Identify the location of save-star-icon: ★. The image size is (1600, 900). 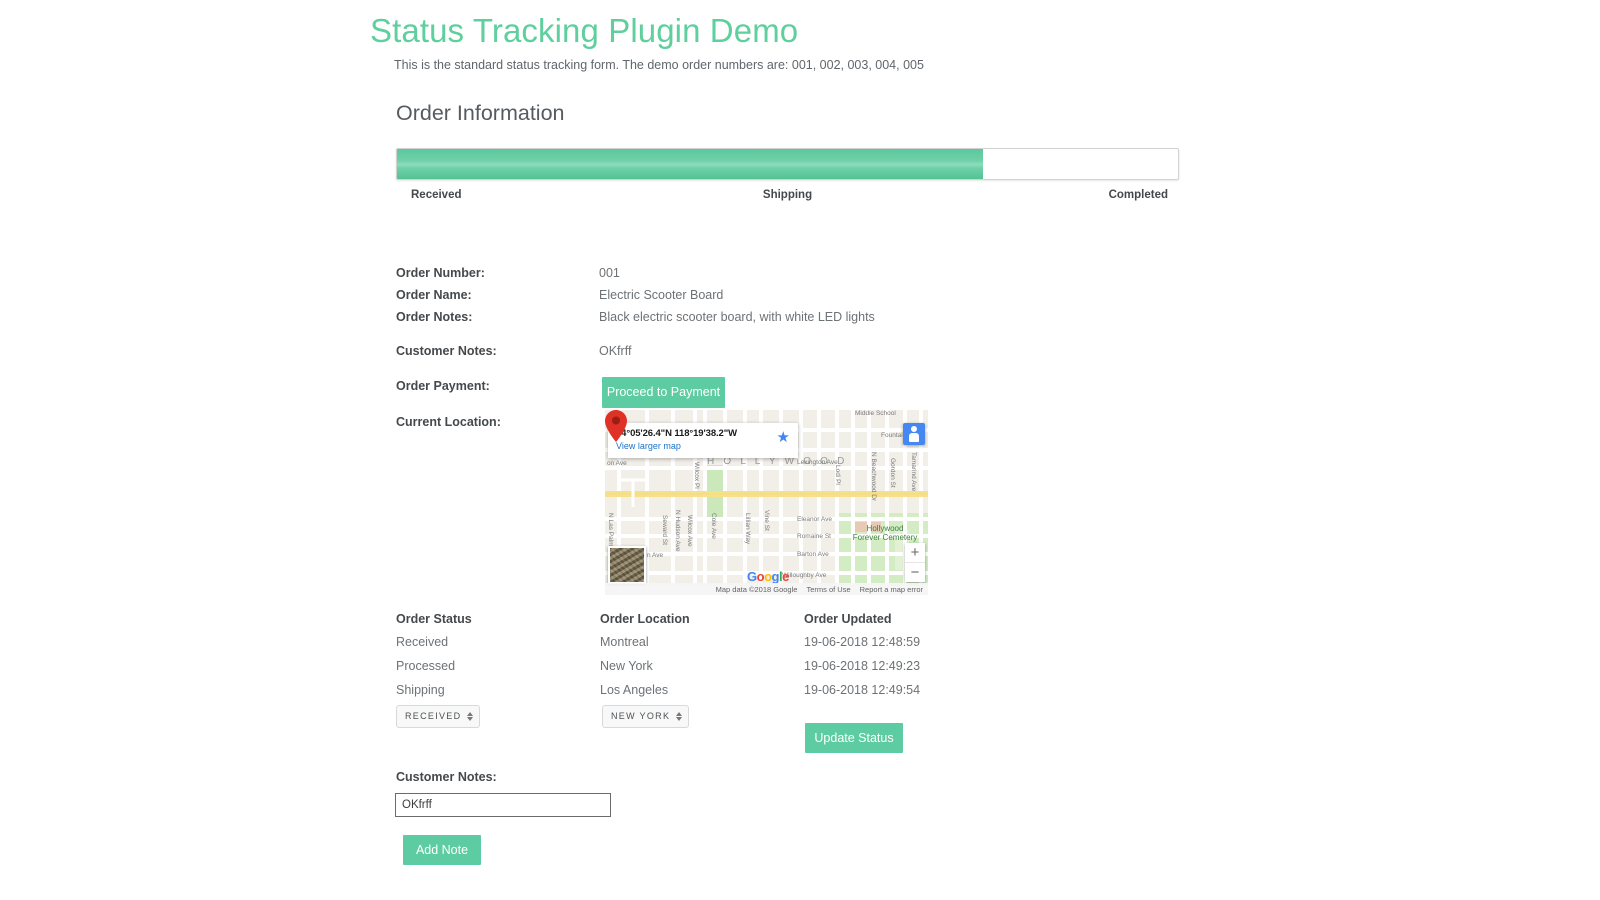
(783, 437).